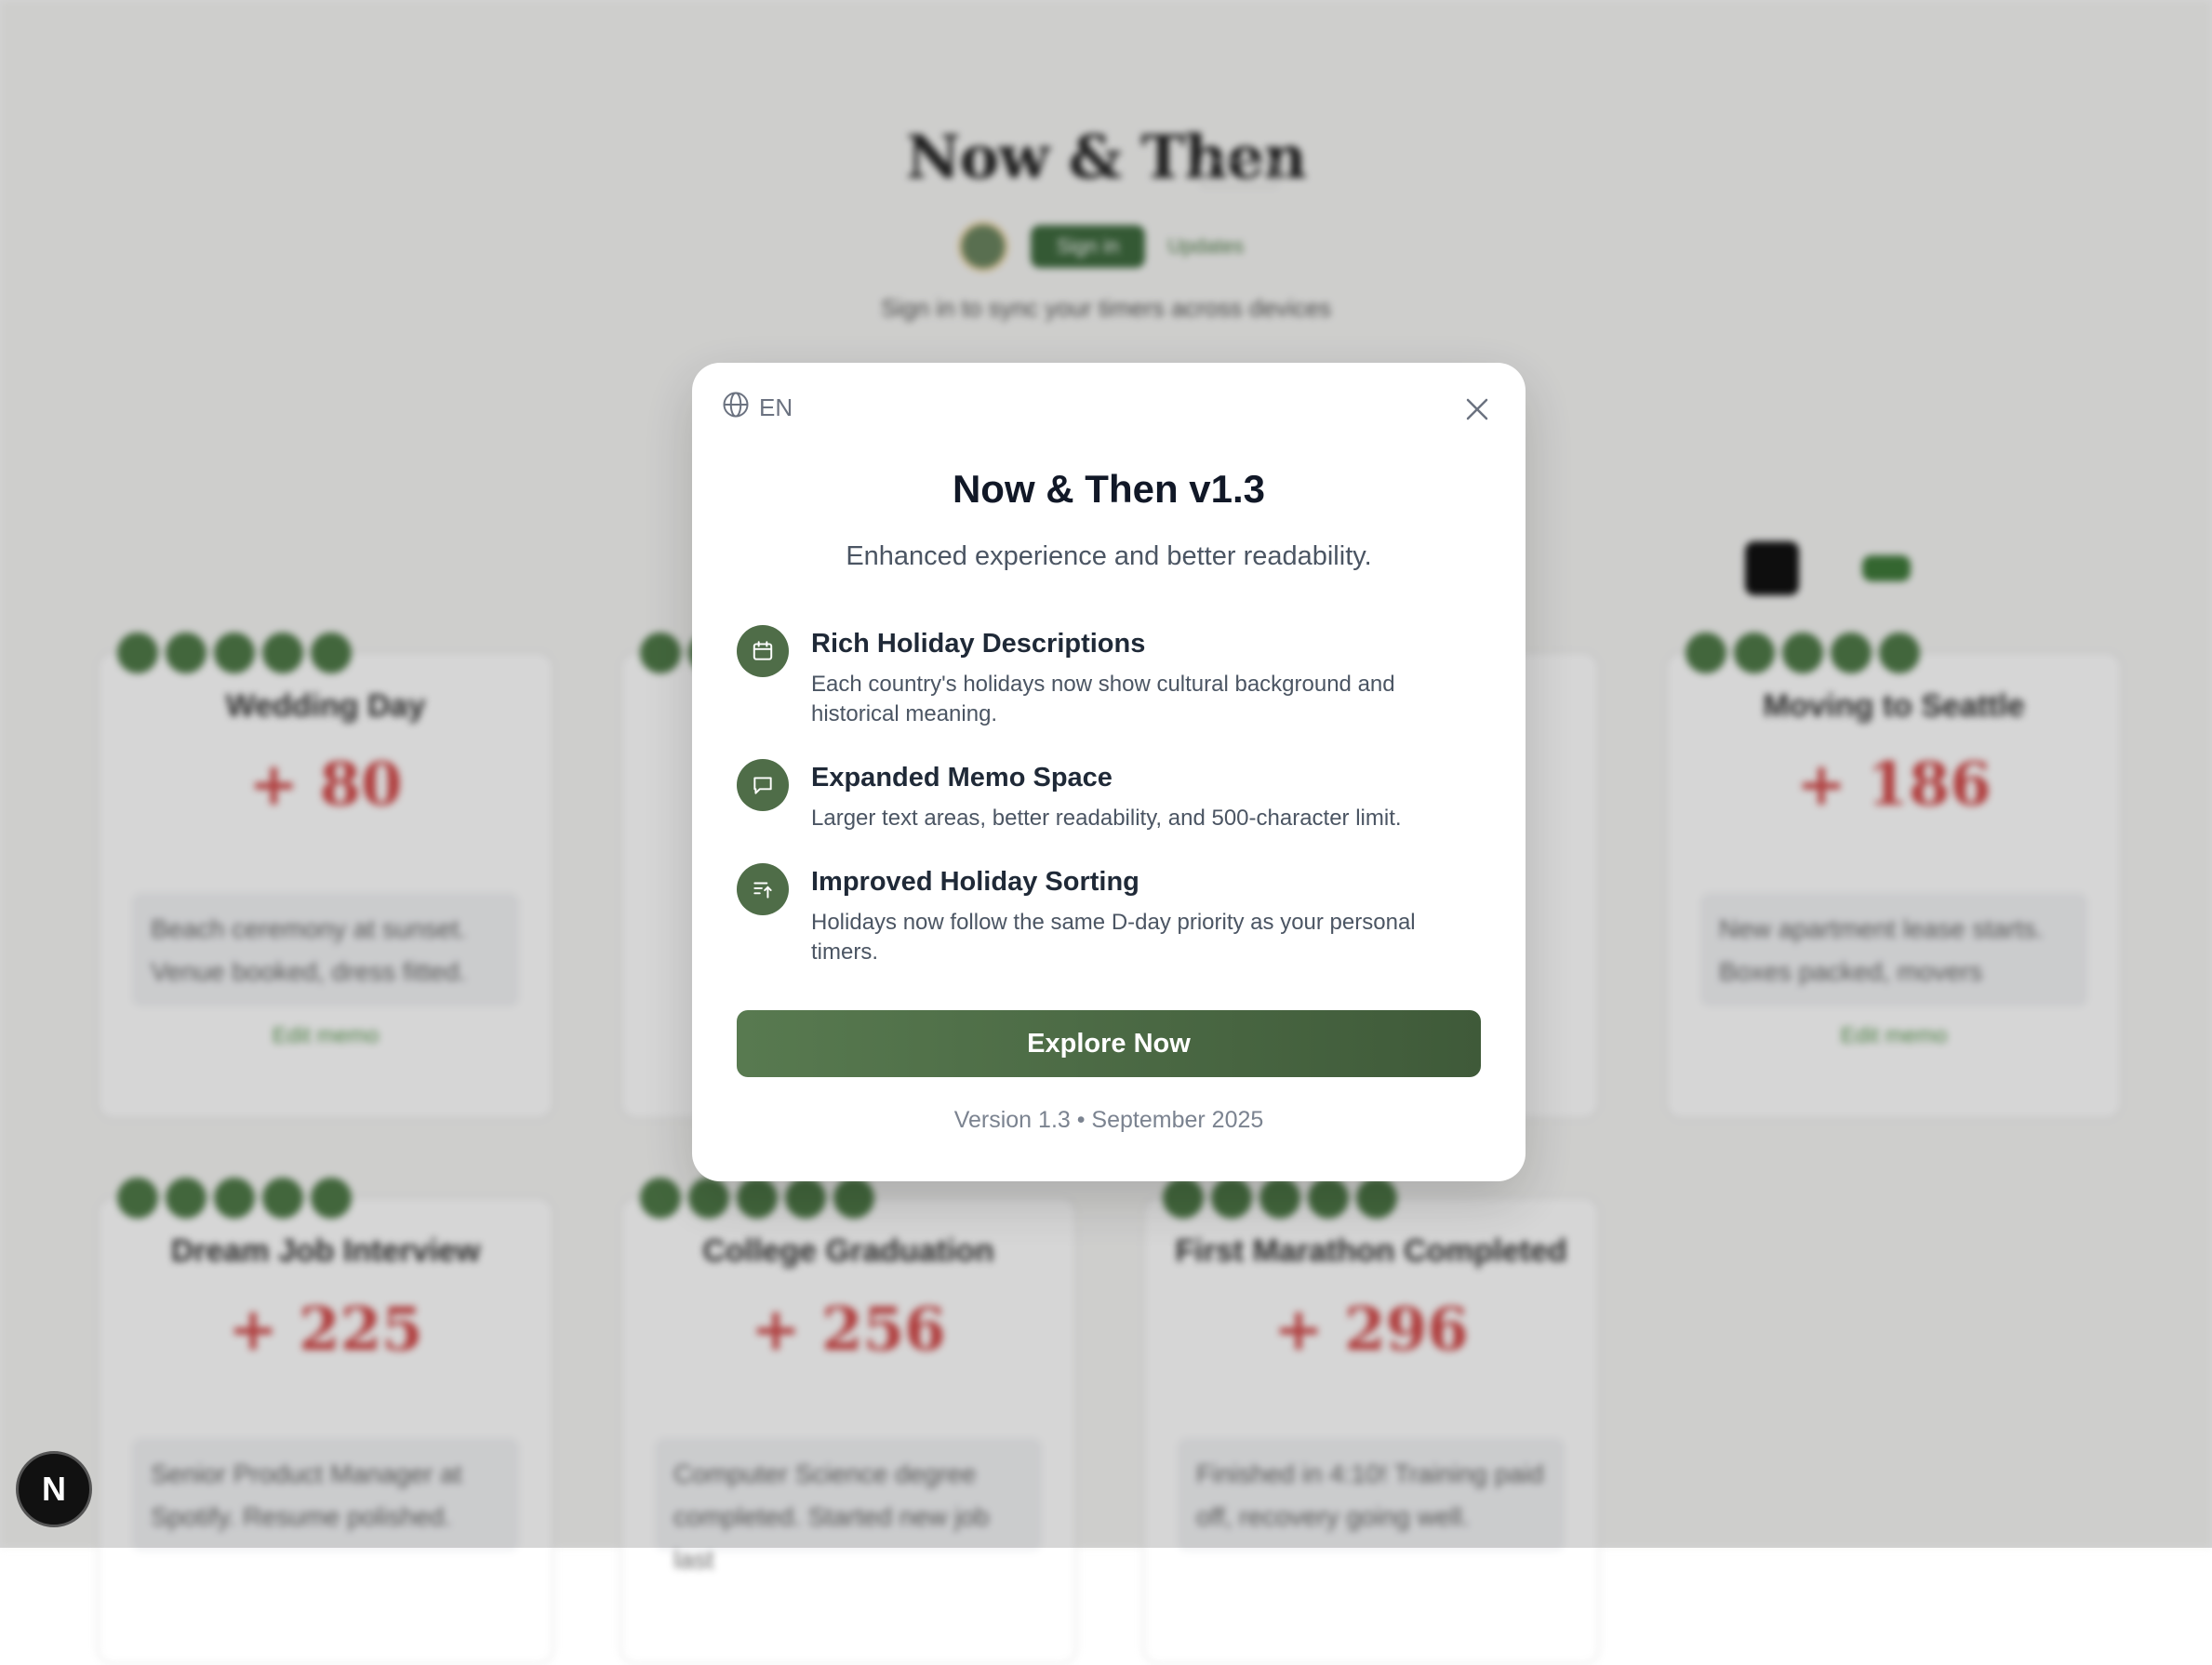 This screenshot has width=2212, height=1665. Describe the element at coordinates (1109, 1043) in the screenshot. I see `explore-now-button: Explore Now` at that location.